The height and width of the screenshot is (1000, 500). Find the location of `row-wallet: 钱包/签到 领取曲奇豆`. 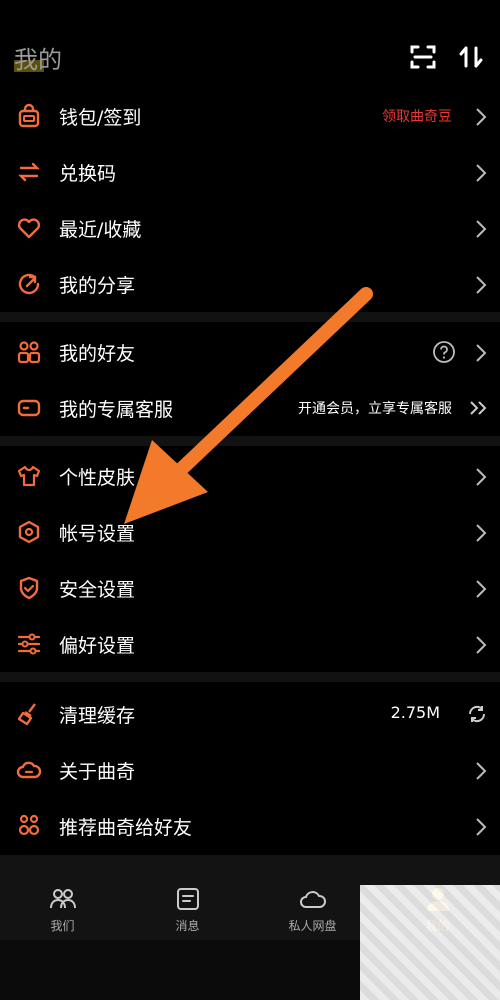

row-wallet: 钱包/签到 领取曲奇豆 is located at coordinates (250, 116).